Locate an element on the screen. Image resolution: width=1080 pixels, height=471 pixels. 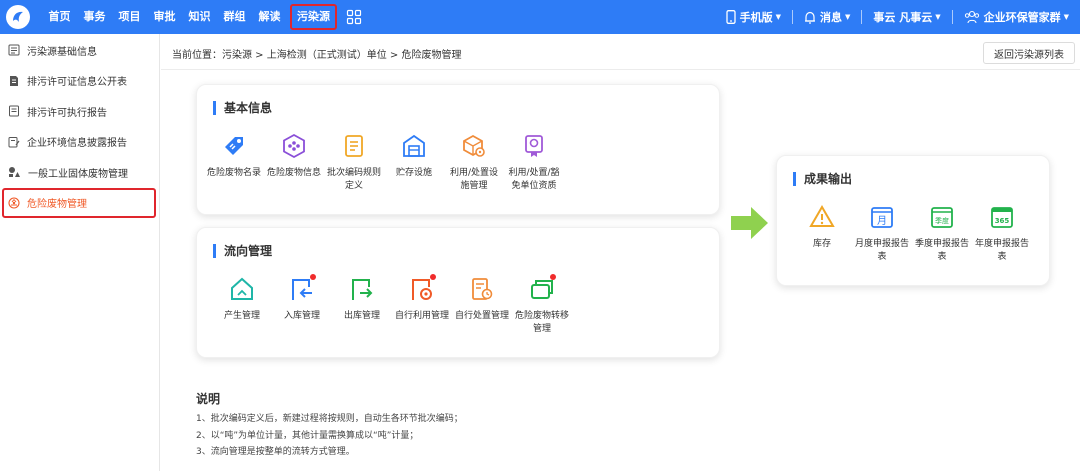
basic-info-title: 基本信息 is located at coordinates (242, 108).